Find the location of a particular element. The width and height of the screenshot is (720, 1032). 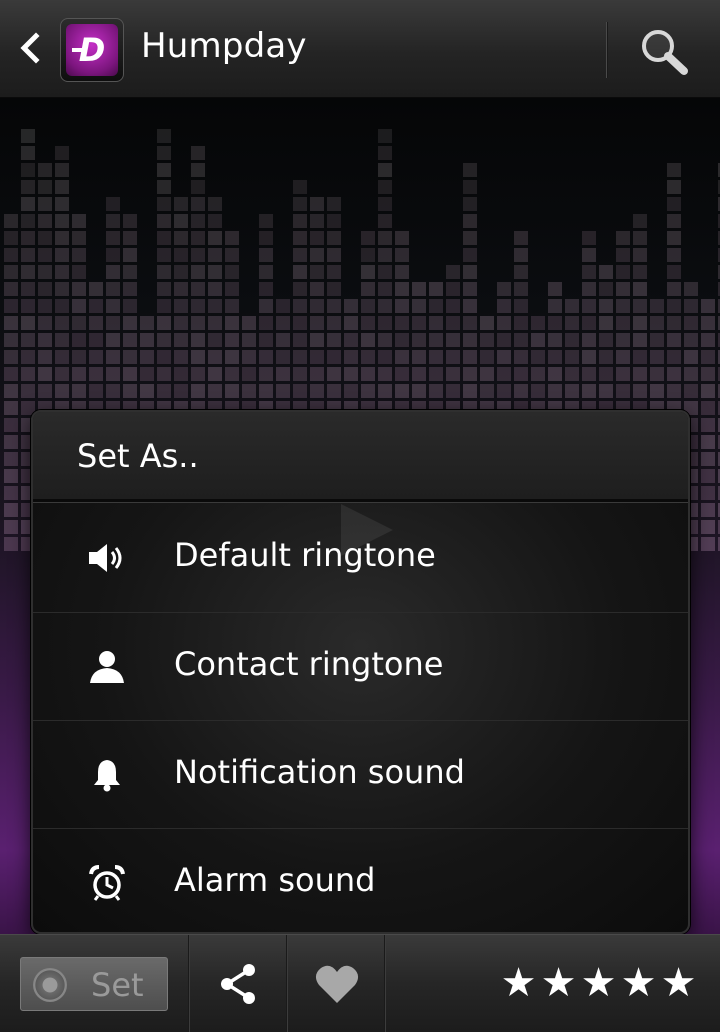

alarm-clock-icon is located at coordinates (107, 883).